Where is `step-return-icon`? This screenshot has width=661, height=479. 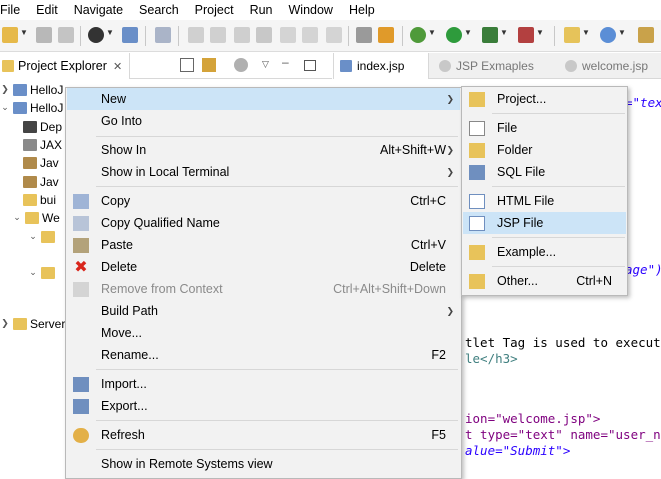 step-return-icon is located at coordinates (334, 35).